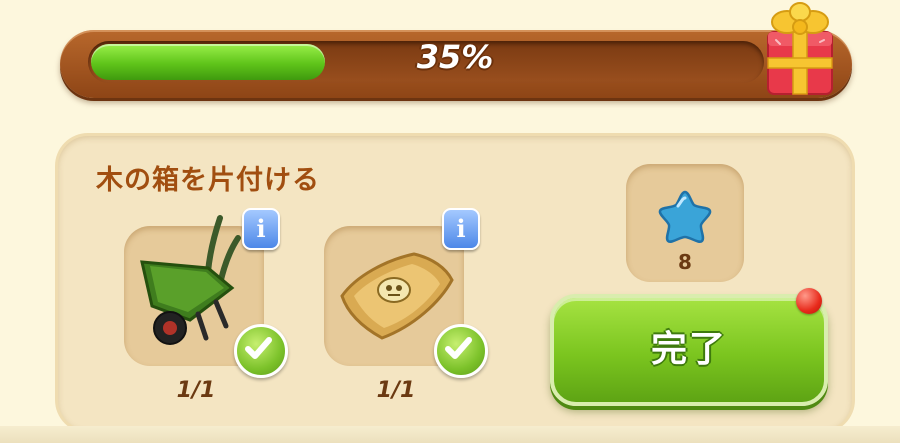 The width and height of the screenshot is (900, 443). I want to click on checkmark-icon-sandbag, so click(461, 351).